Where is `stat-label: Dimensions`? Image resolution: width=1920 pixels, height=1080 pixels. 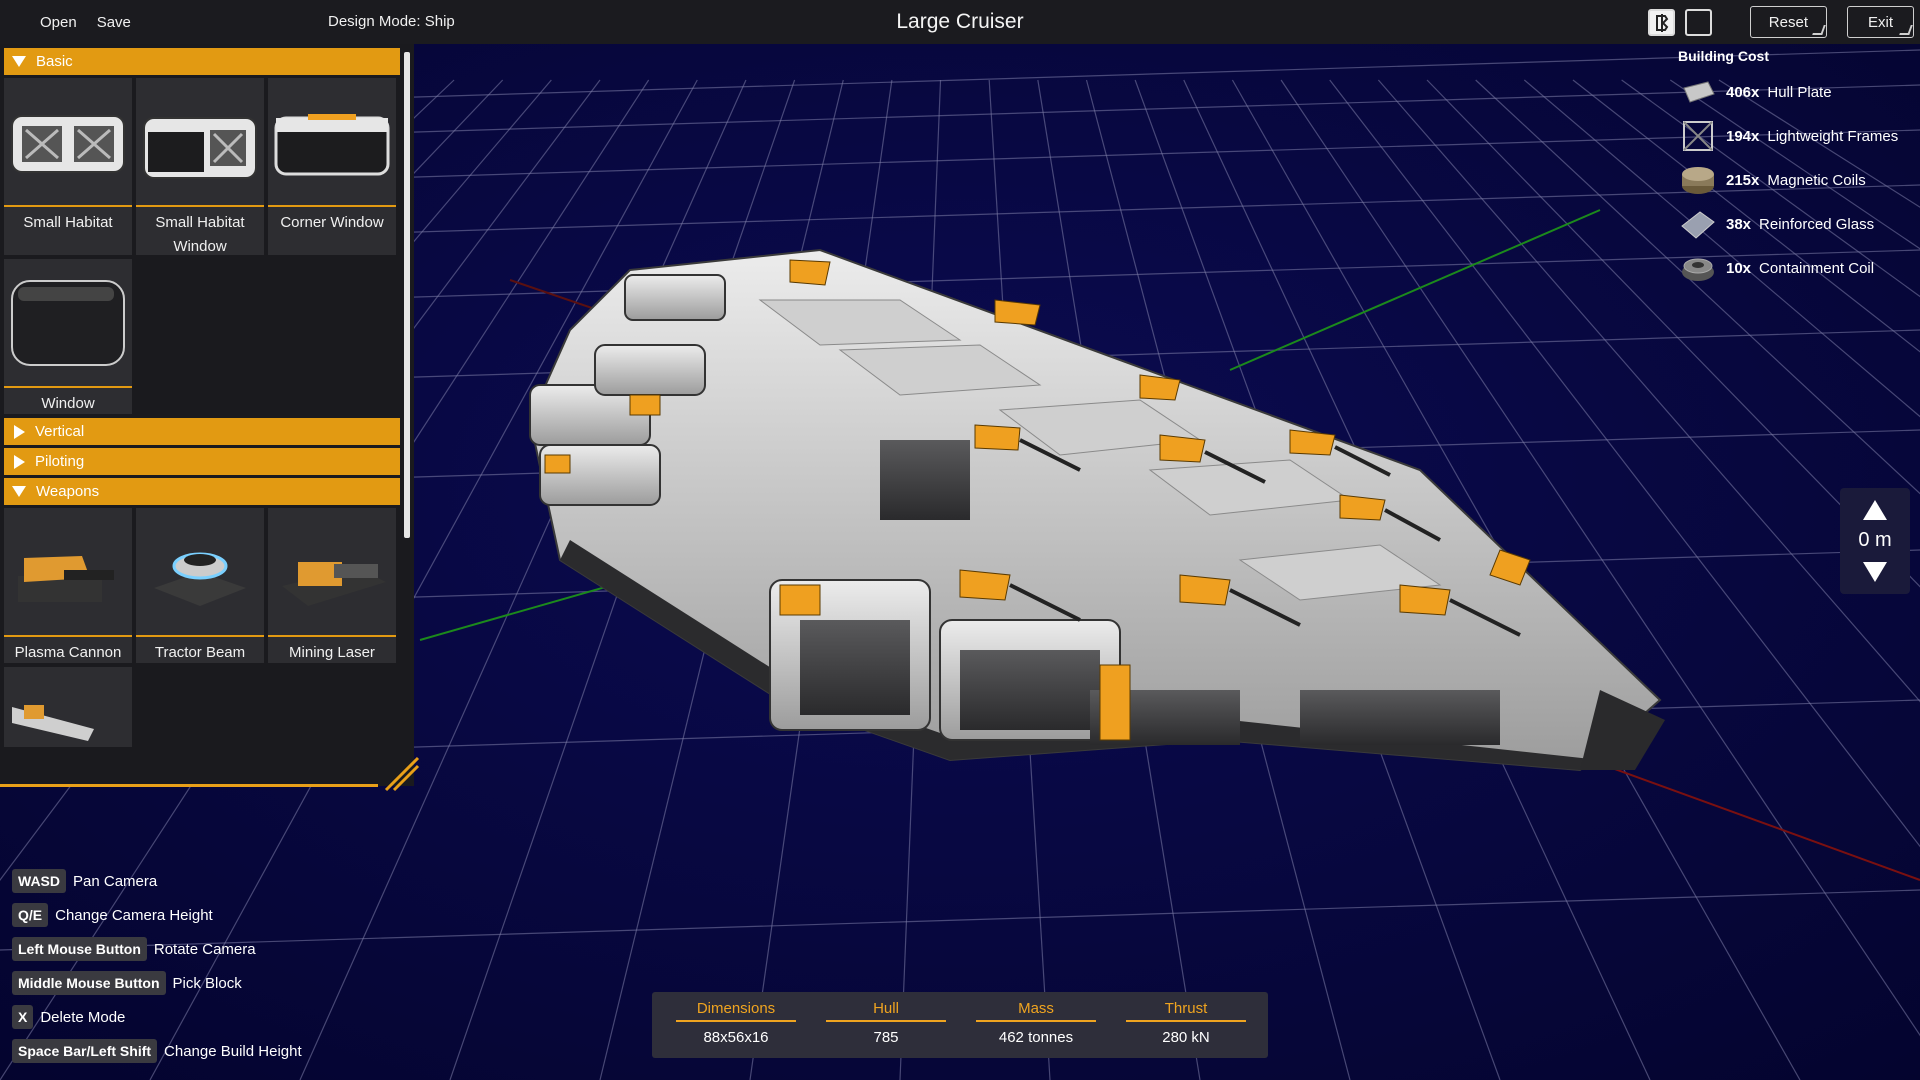 stat-label: Dimensions is located at coordinates (736, 1011).